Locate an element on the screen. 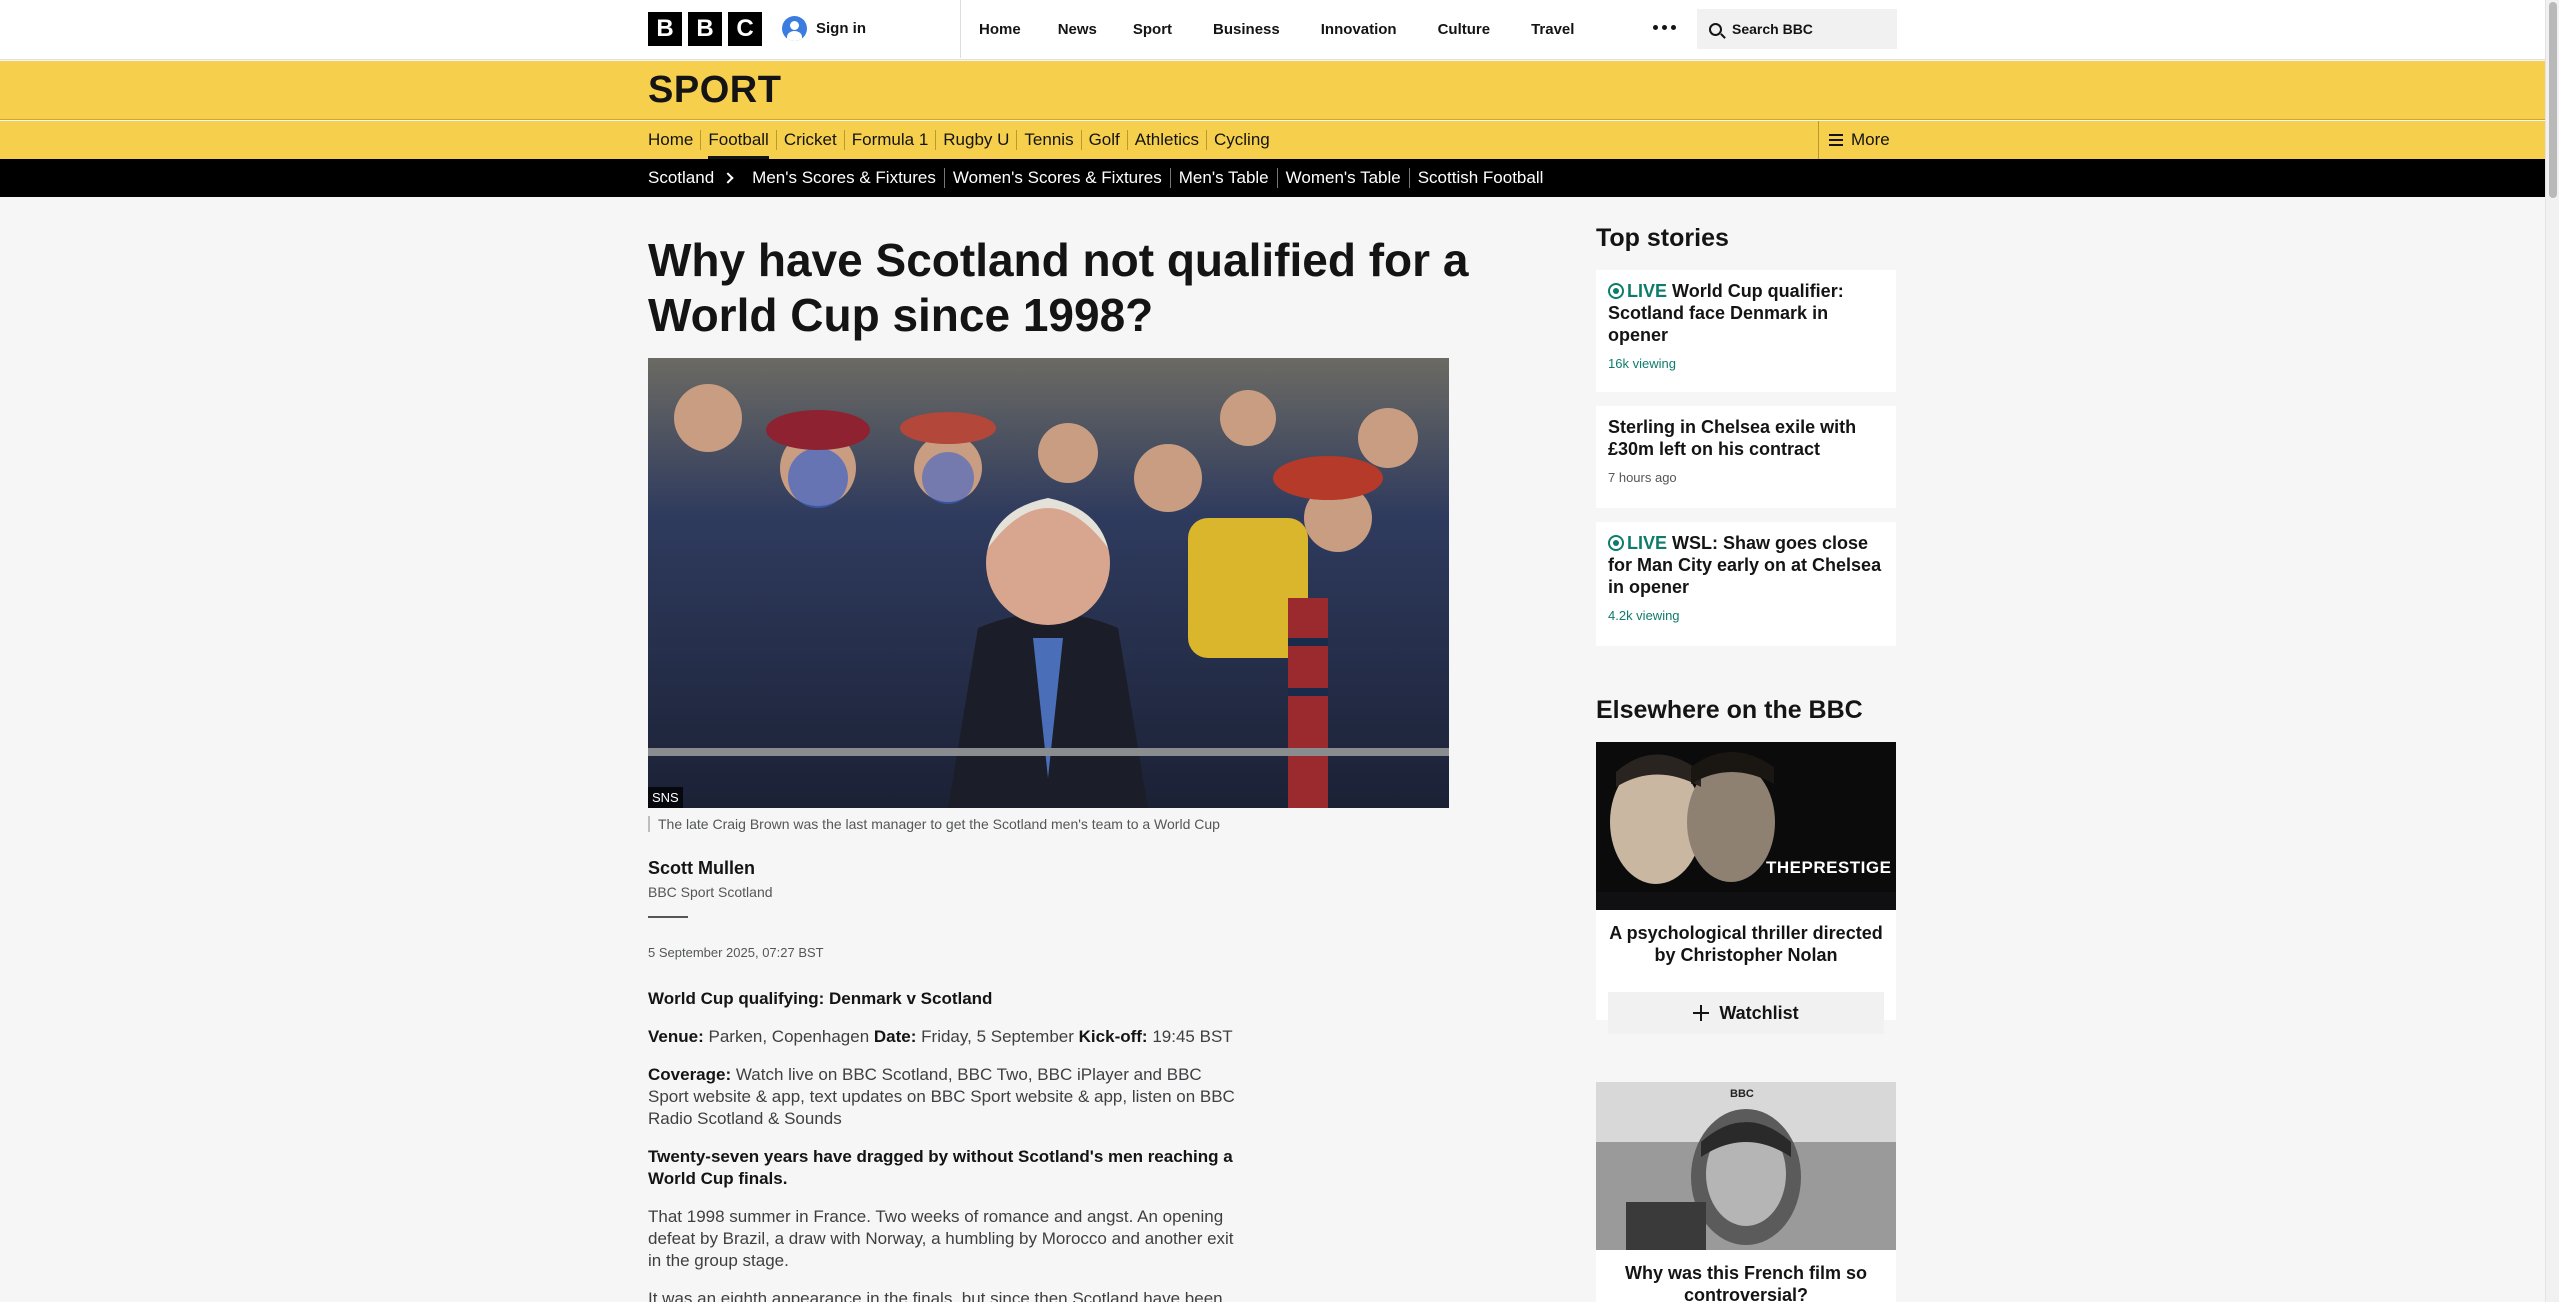 This screenshot has width=2559, height=1302. story-meta: 16k viewing is located at coordinates (1642, 363).